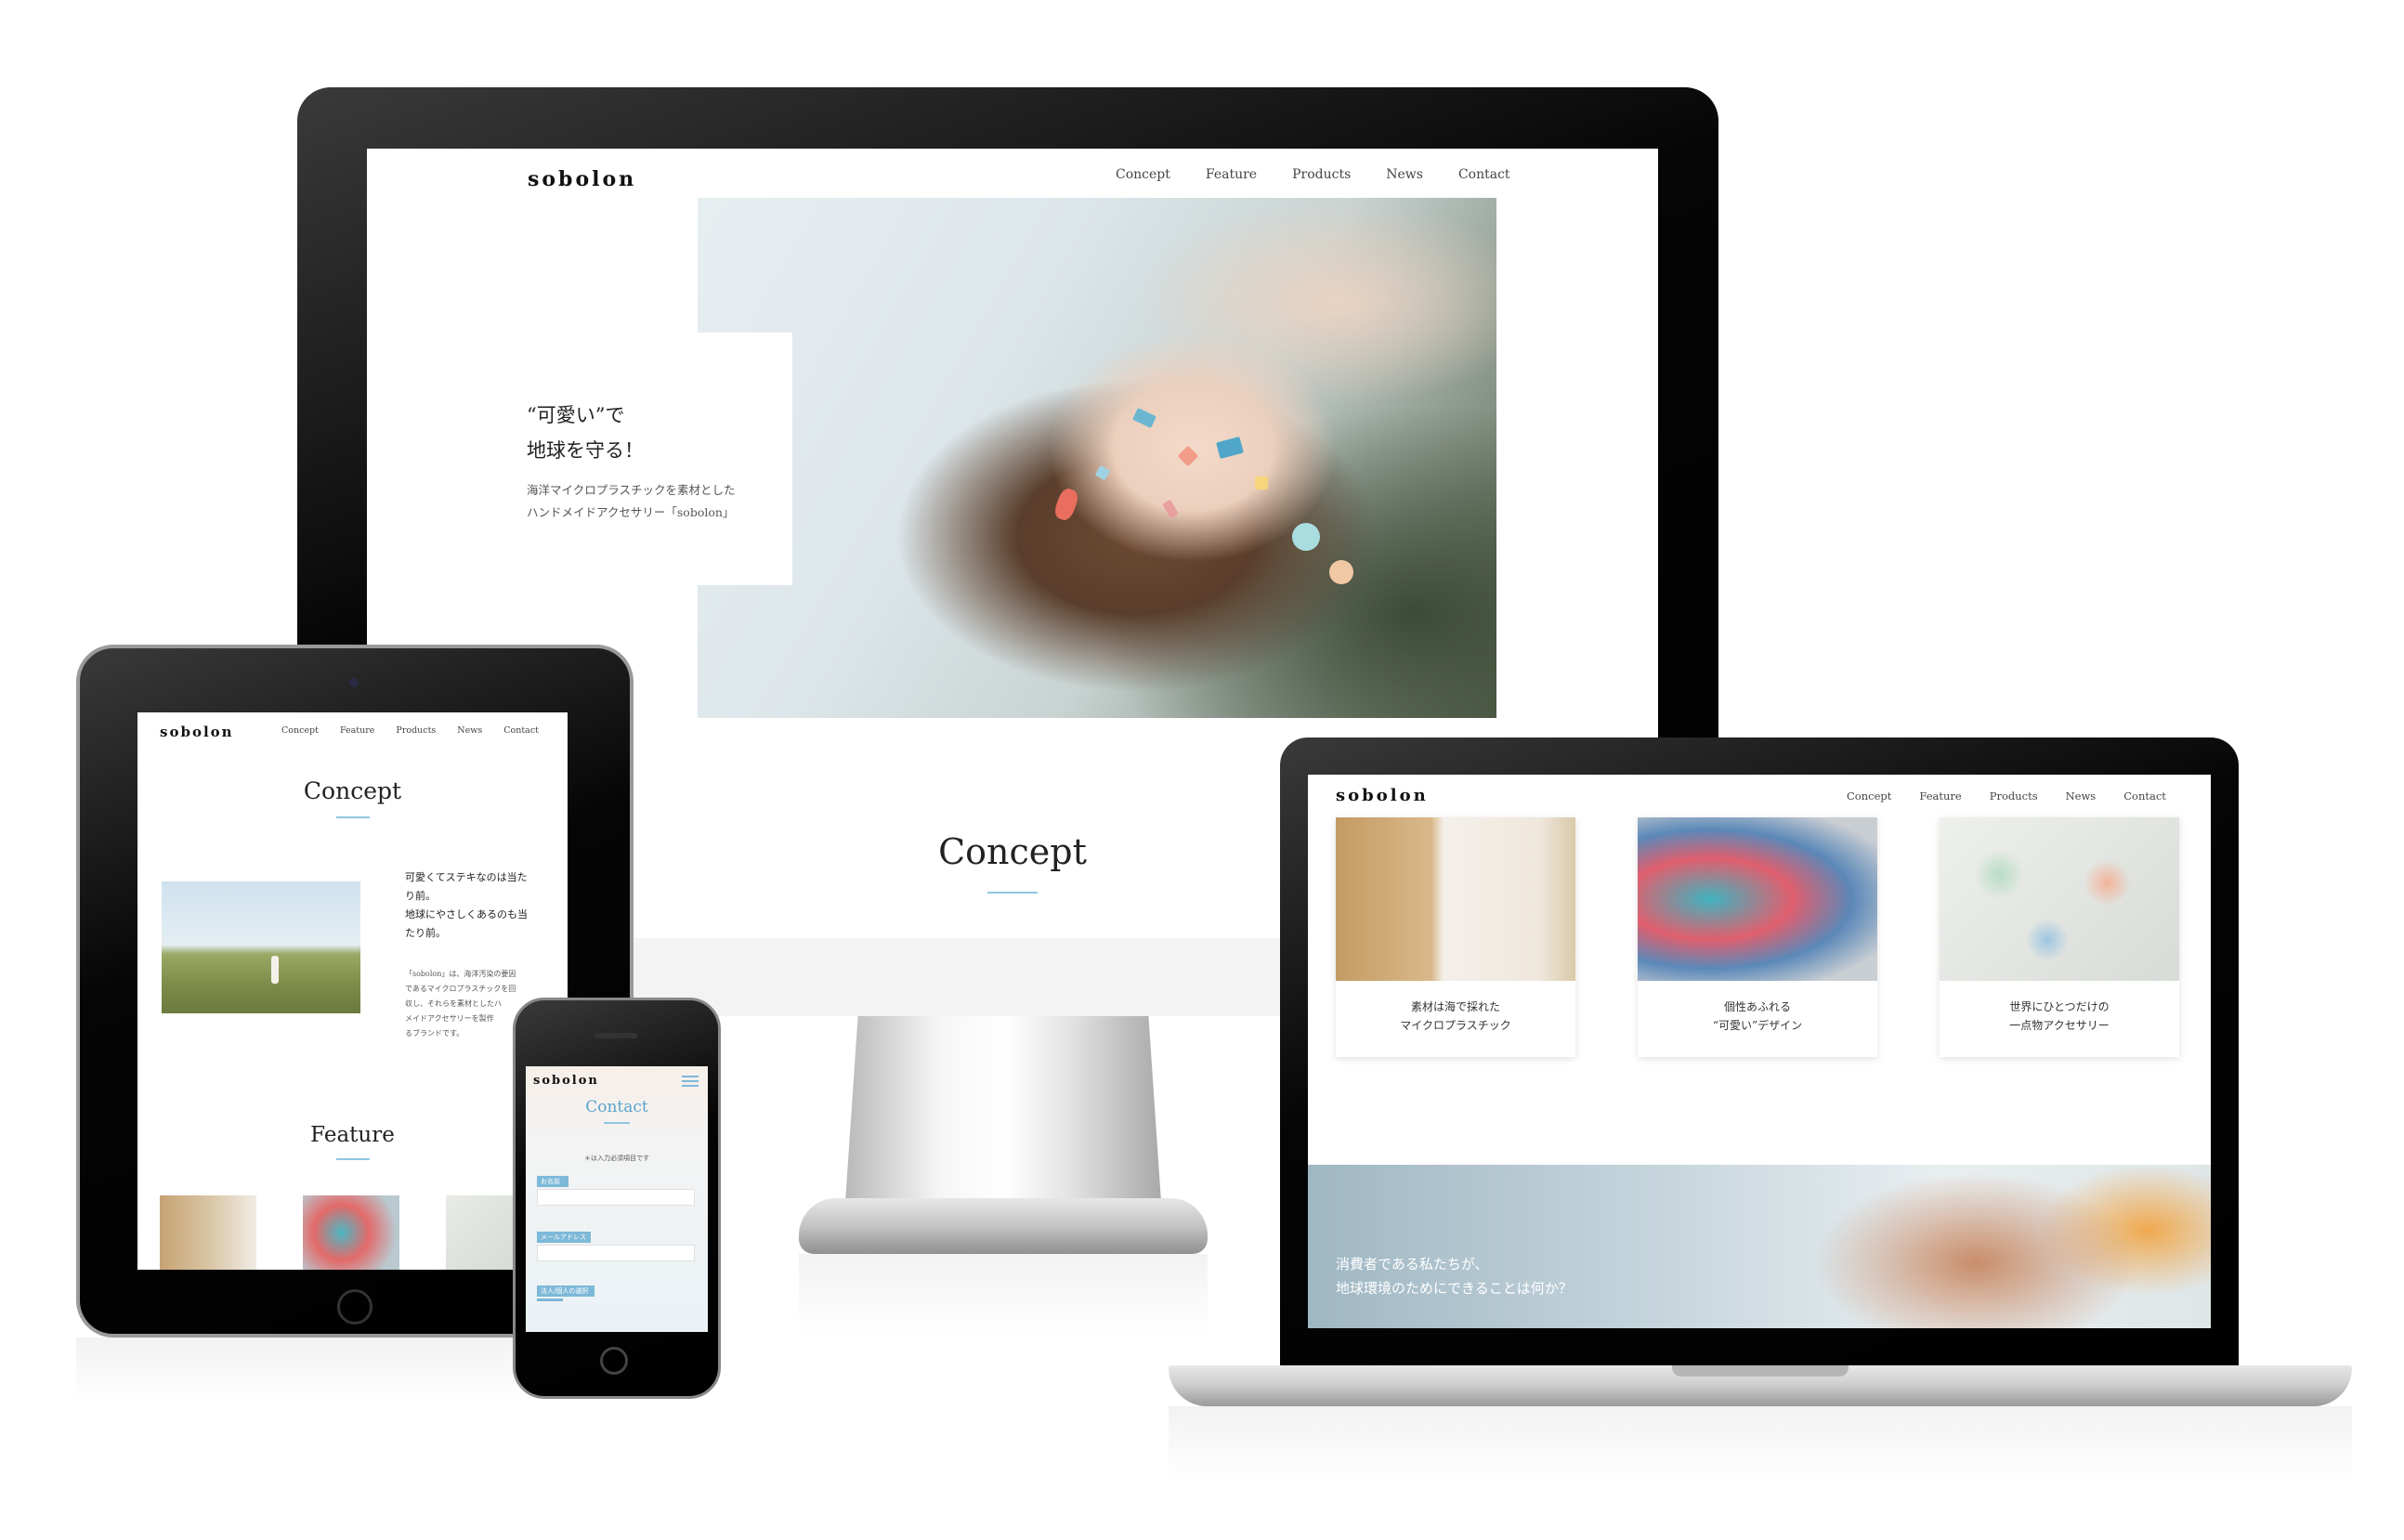 The width and height of the screenshot is (2404, 1540). I want to click on feature-card-material-text: 素材は海で採れた マイクロプラスチック, so click(1455, 1016).